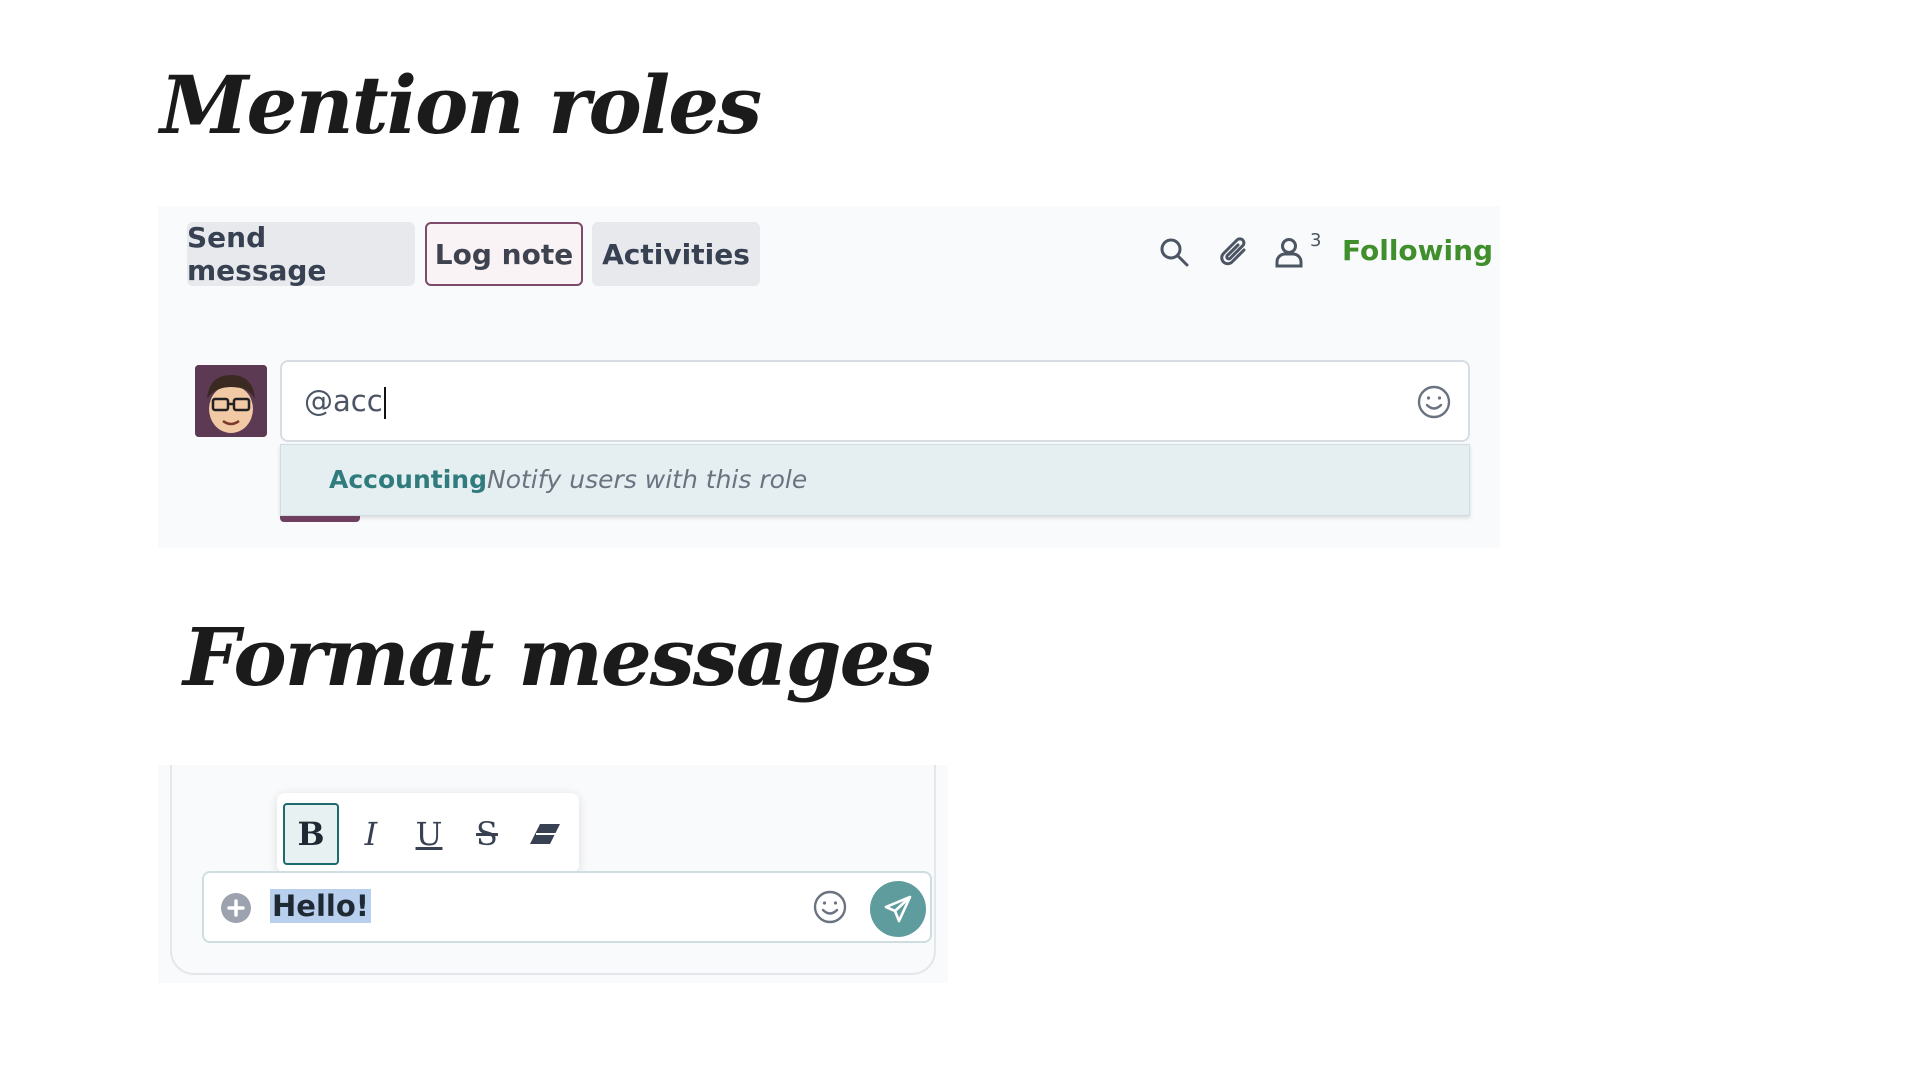  Describe the element at coordinates (545, 834) in the screenshot. I see `eraser-icon` at that location.